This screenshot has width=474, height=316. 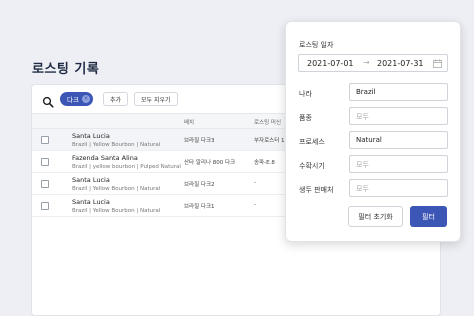 I want to click on arrow-right-icon: →, so click(x=366, y=62).